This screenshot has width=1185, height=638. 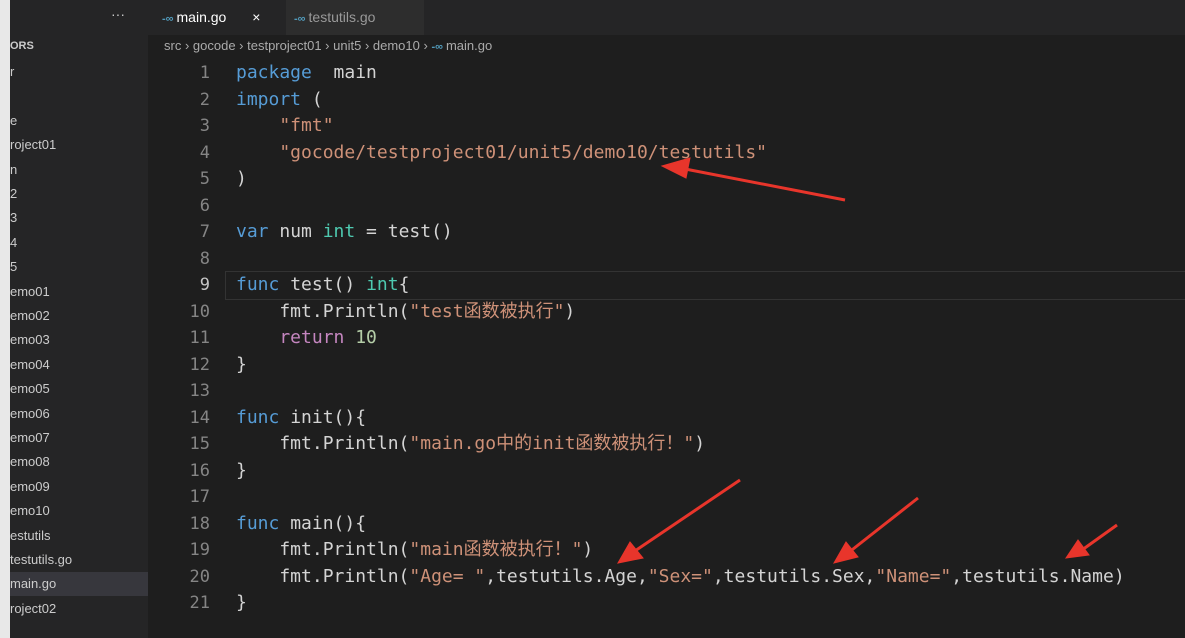 What do you see at coordinates (222, 17) in the screenshot?
I see `tab-main-go: -∞ main.go ×` at bounding box center [222, 17].